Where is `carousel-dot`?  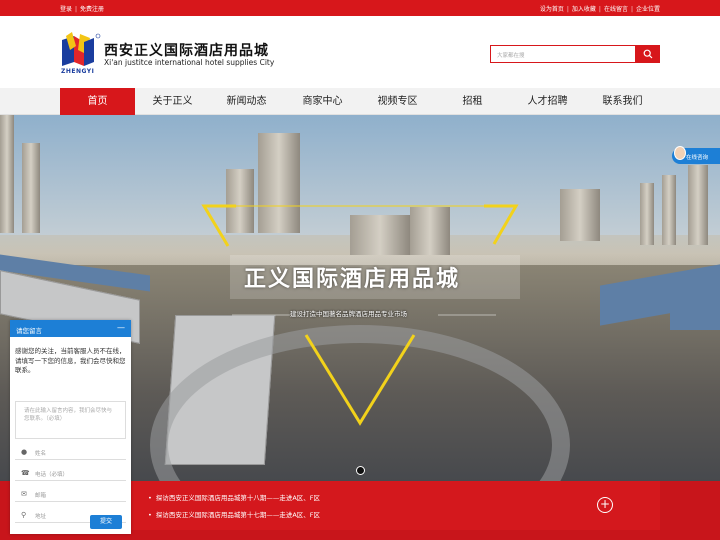
carousel-dot is located at coordinates (360, 470).